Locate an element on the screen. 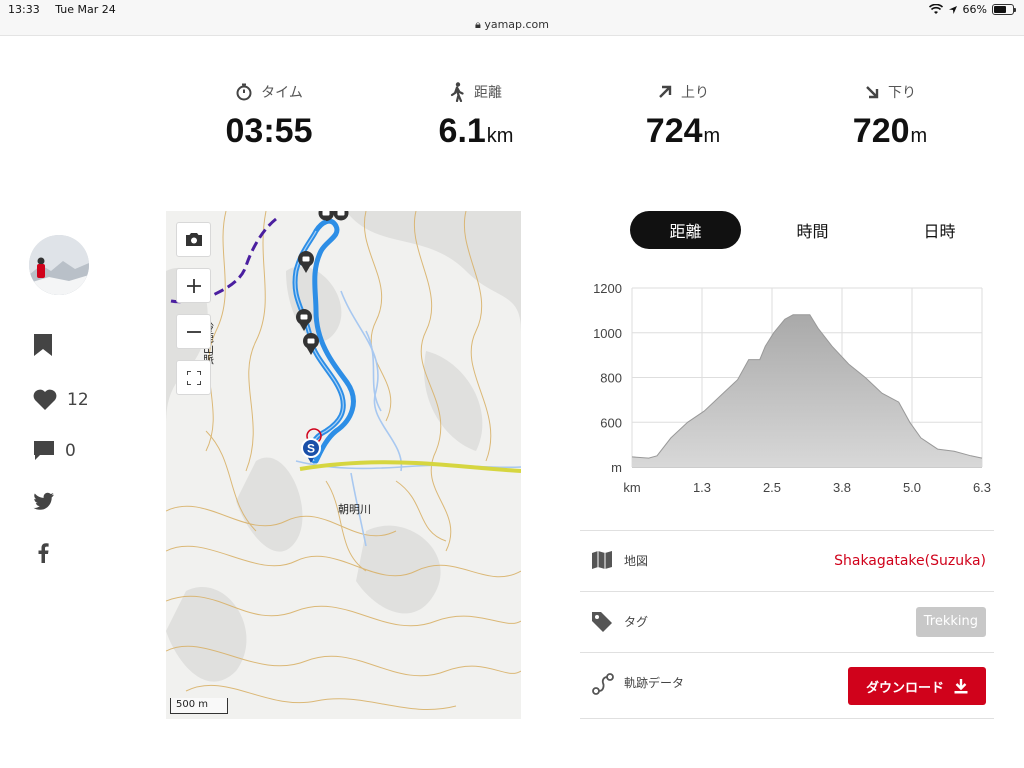 This screenshot has width=1024, height=768. tab-time: 時間 is located at coordinates (812, 230).